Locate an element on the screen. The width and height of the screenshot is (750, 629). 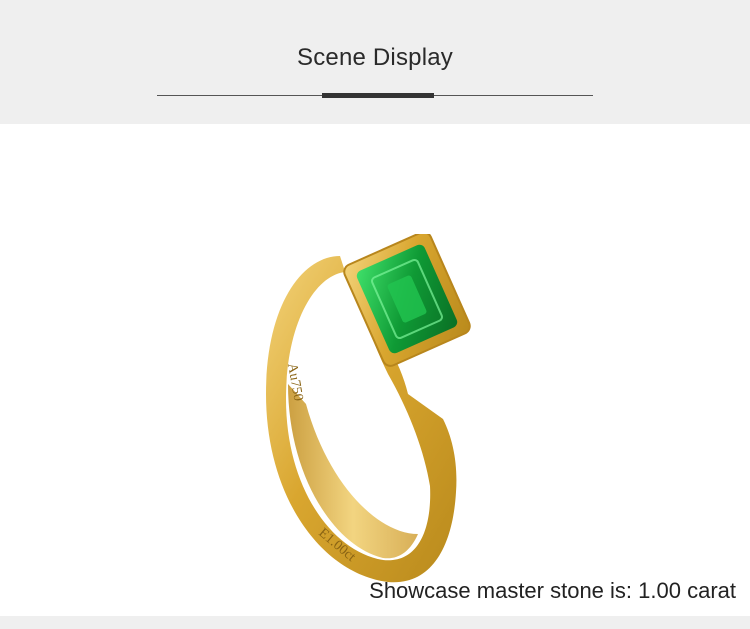
bottom-strip is located at coordinates (375, 622).